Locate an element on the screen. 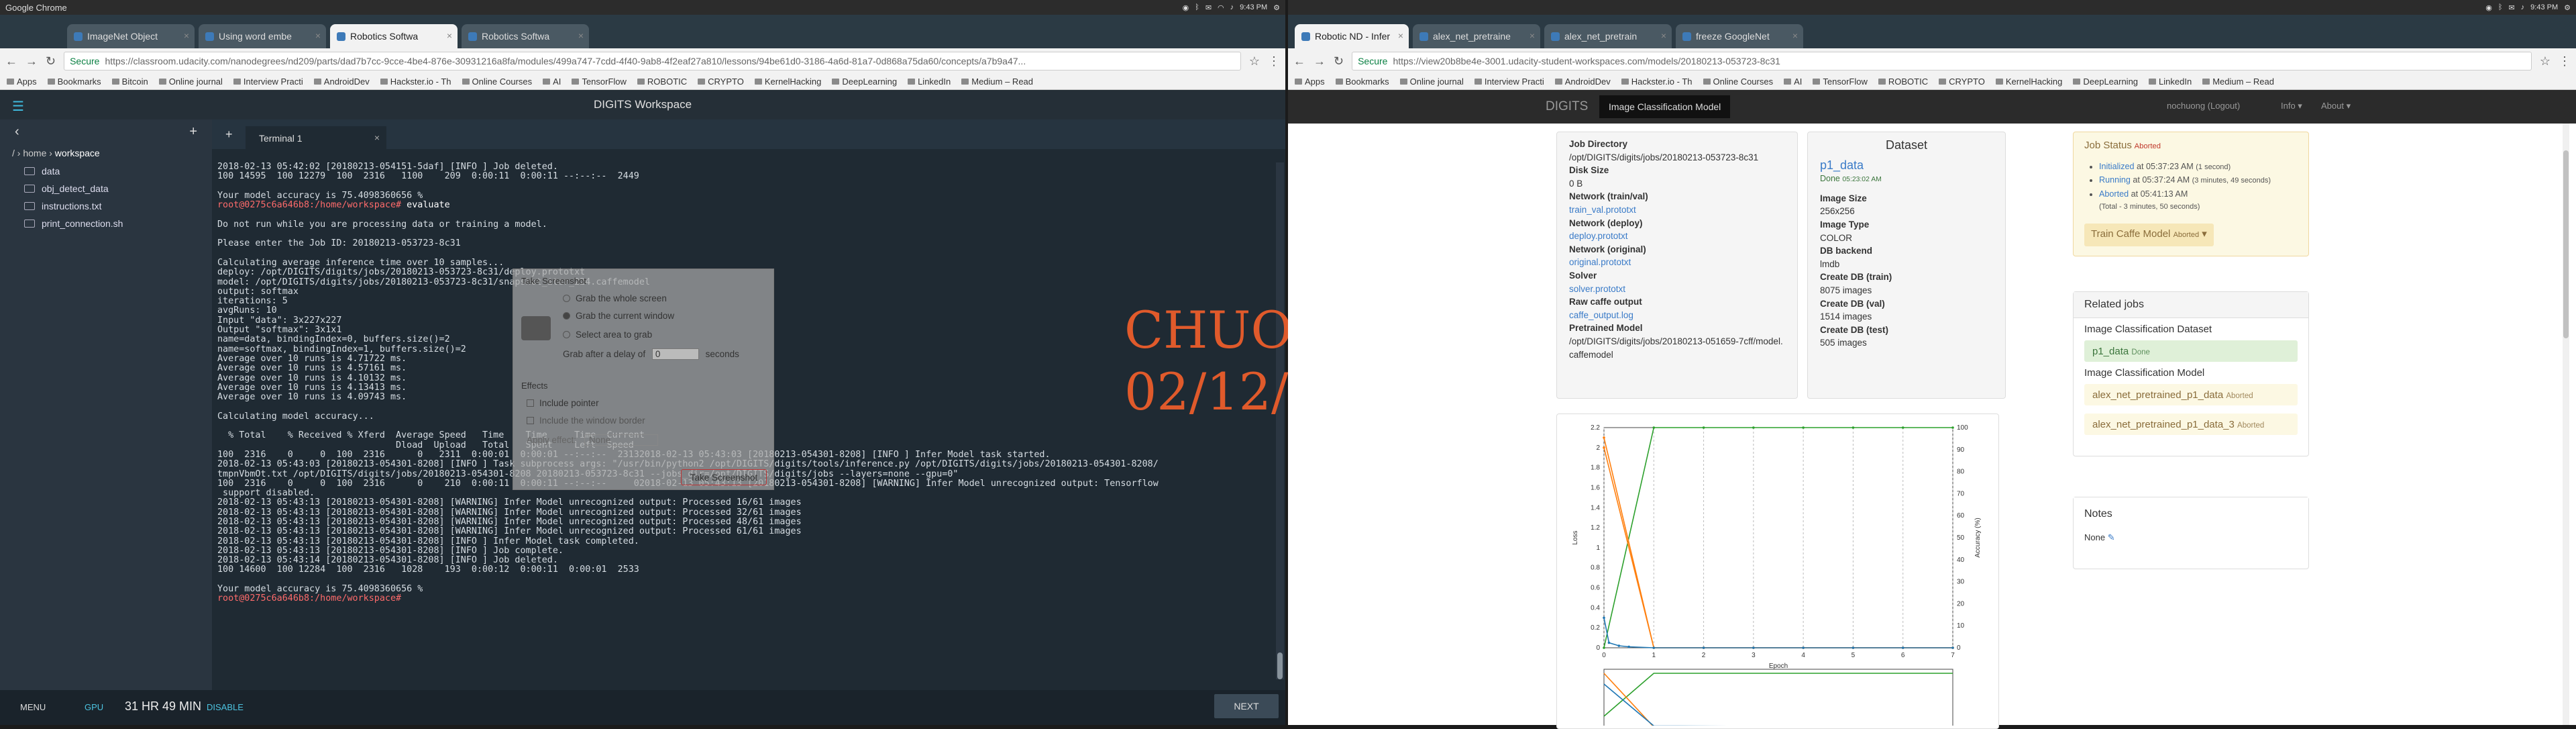  add-icon: + is located at coordinates (193, 132).